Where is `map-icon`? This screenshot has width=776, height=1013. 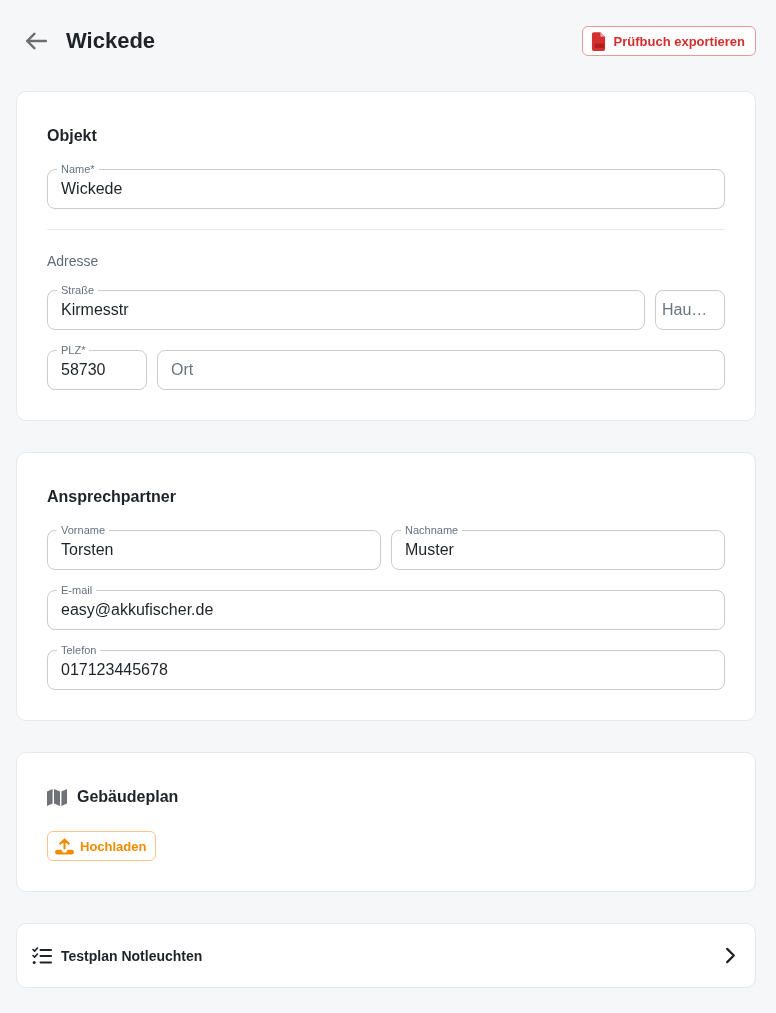
map-icon is located at coordinates (57, 797).